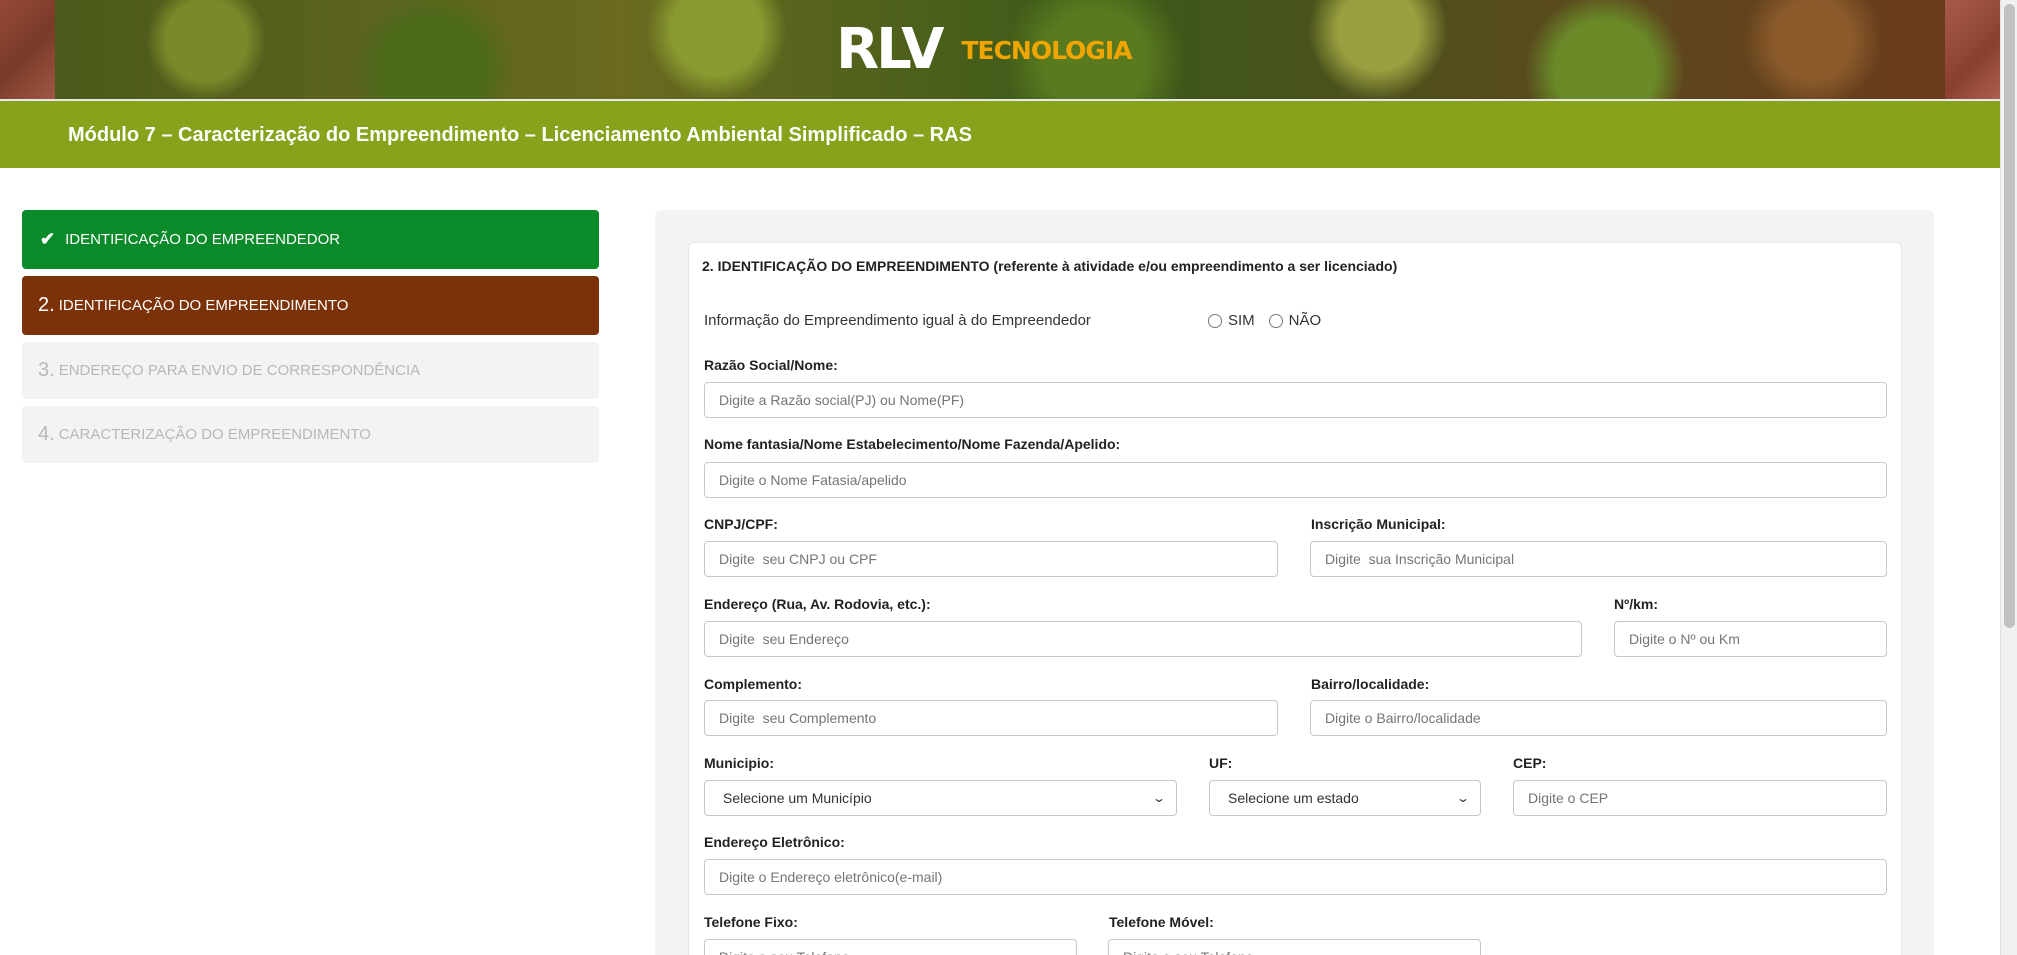 Image resolution: width=2017 pixels, height=955 pixels. Describe the element at coordinates (27, 50) in the screenshot. I see `banner-edge-left` at that location.